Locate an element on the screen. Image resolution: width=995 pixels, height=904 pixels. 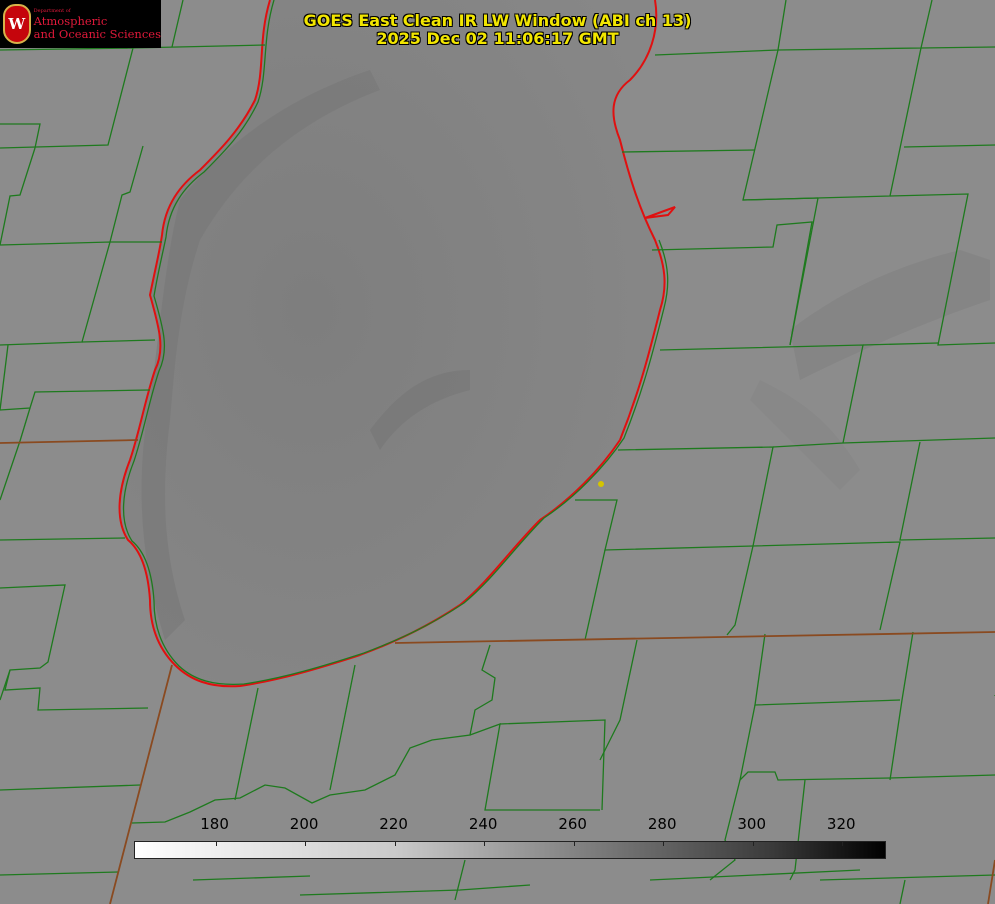
colorbar-tick-label: 240 is located at coordinates (483, 824).